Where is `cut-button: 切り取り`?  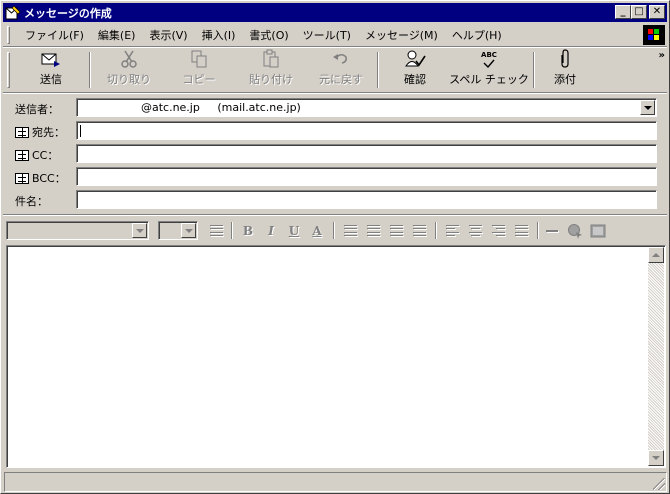 cut-button: 切り取り is located at coordinates (129, 70).